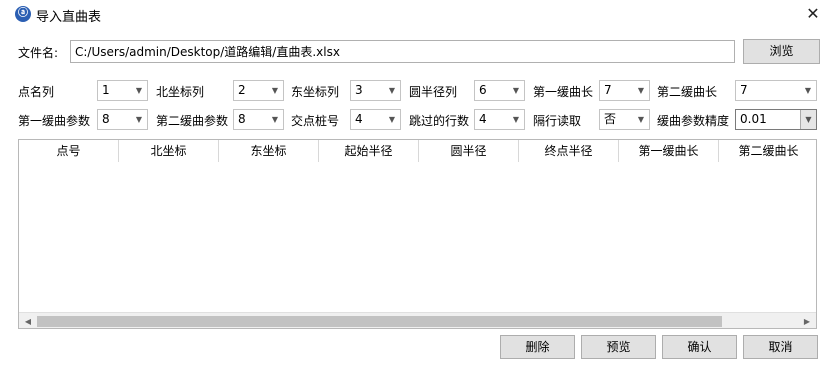 The image size is (829, 370). I want to click on scrollbar-thumb, so click(379, 321).